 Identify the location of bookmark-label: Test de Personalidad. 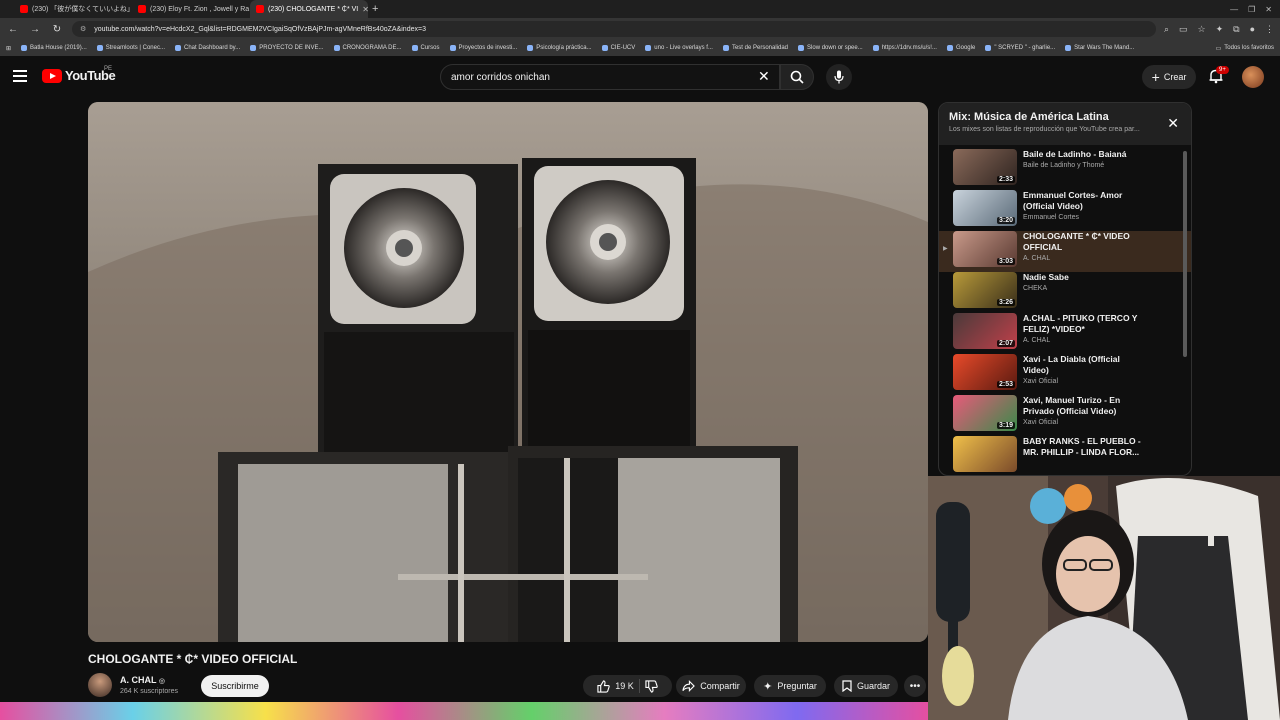
(760, 48).